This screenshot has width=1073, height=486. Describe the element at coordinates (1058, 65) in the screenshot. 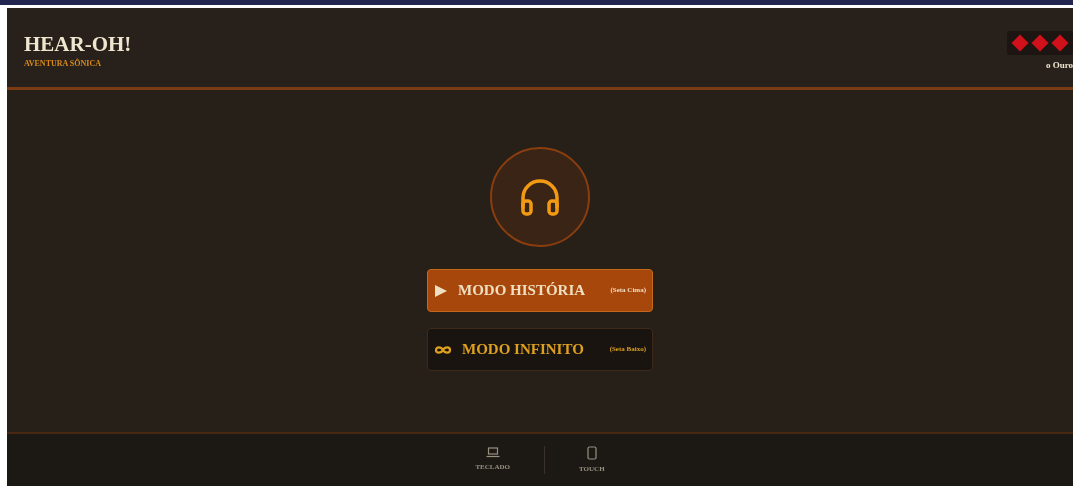

I see `rank-label: o Ouro` at that location.